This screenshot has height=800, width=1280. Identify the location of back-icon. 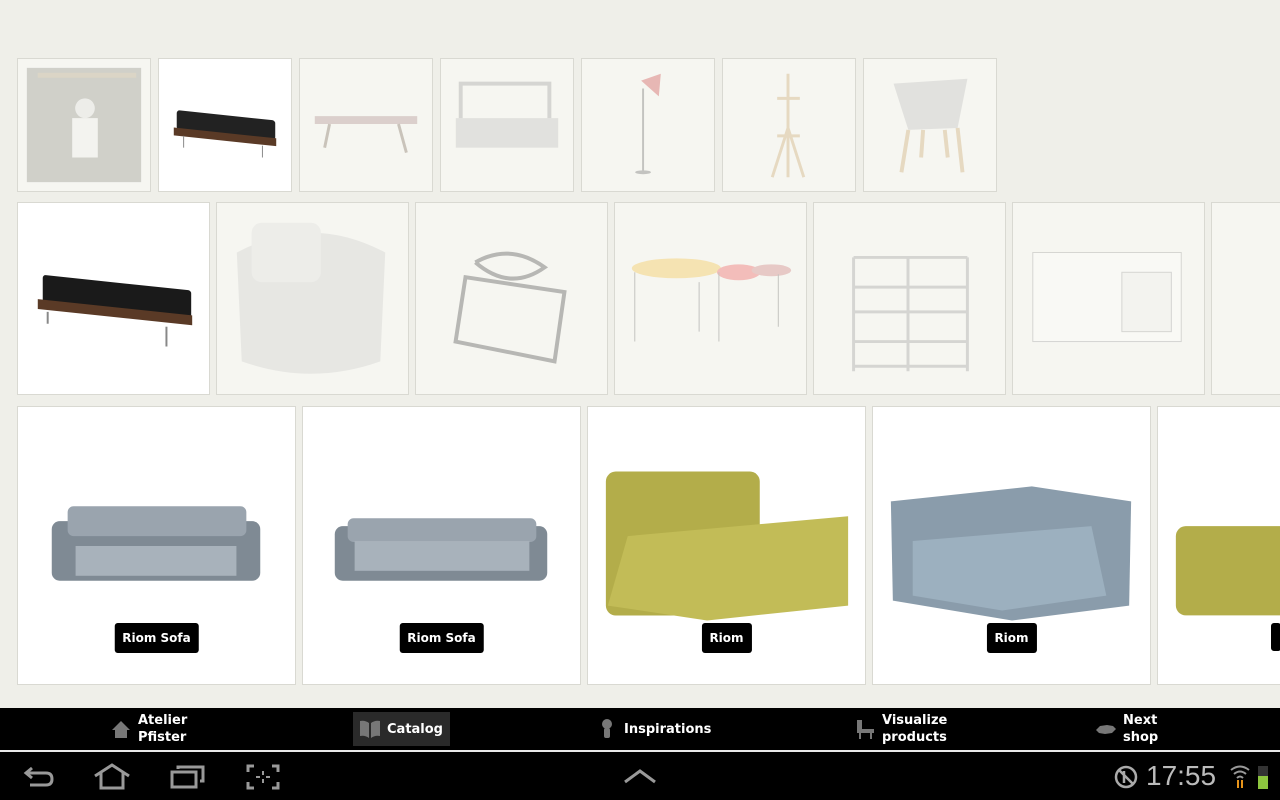
(39, 776).